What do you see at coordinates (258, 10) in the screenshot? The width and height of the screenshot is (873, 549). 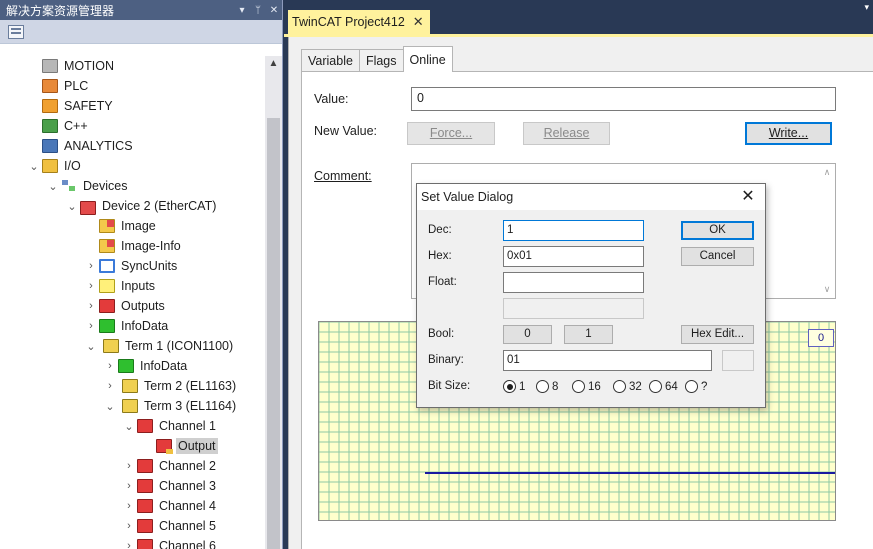 I see `pin-icon: ᛘ` at bounding box center [258, 10].